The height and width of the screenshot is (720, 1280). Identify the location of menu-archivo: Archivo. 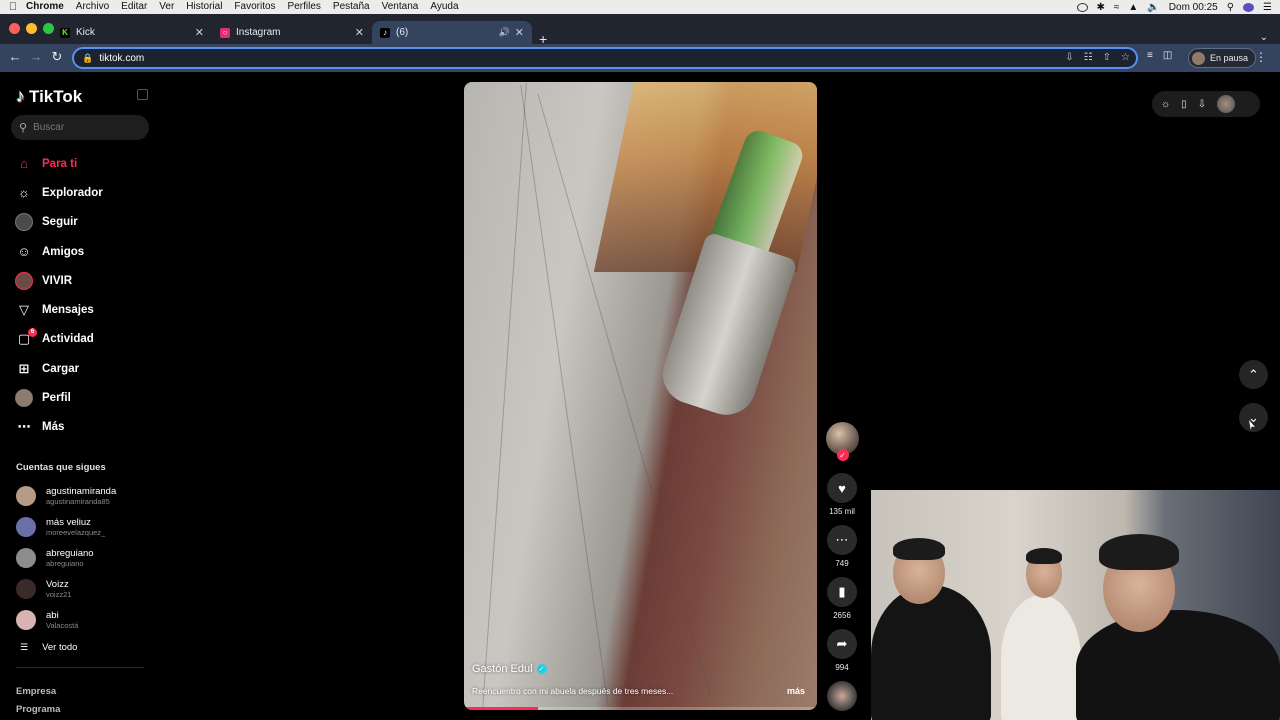
(92, 7).